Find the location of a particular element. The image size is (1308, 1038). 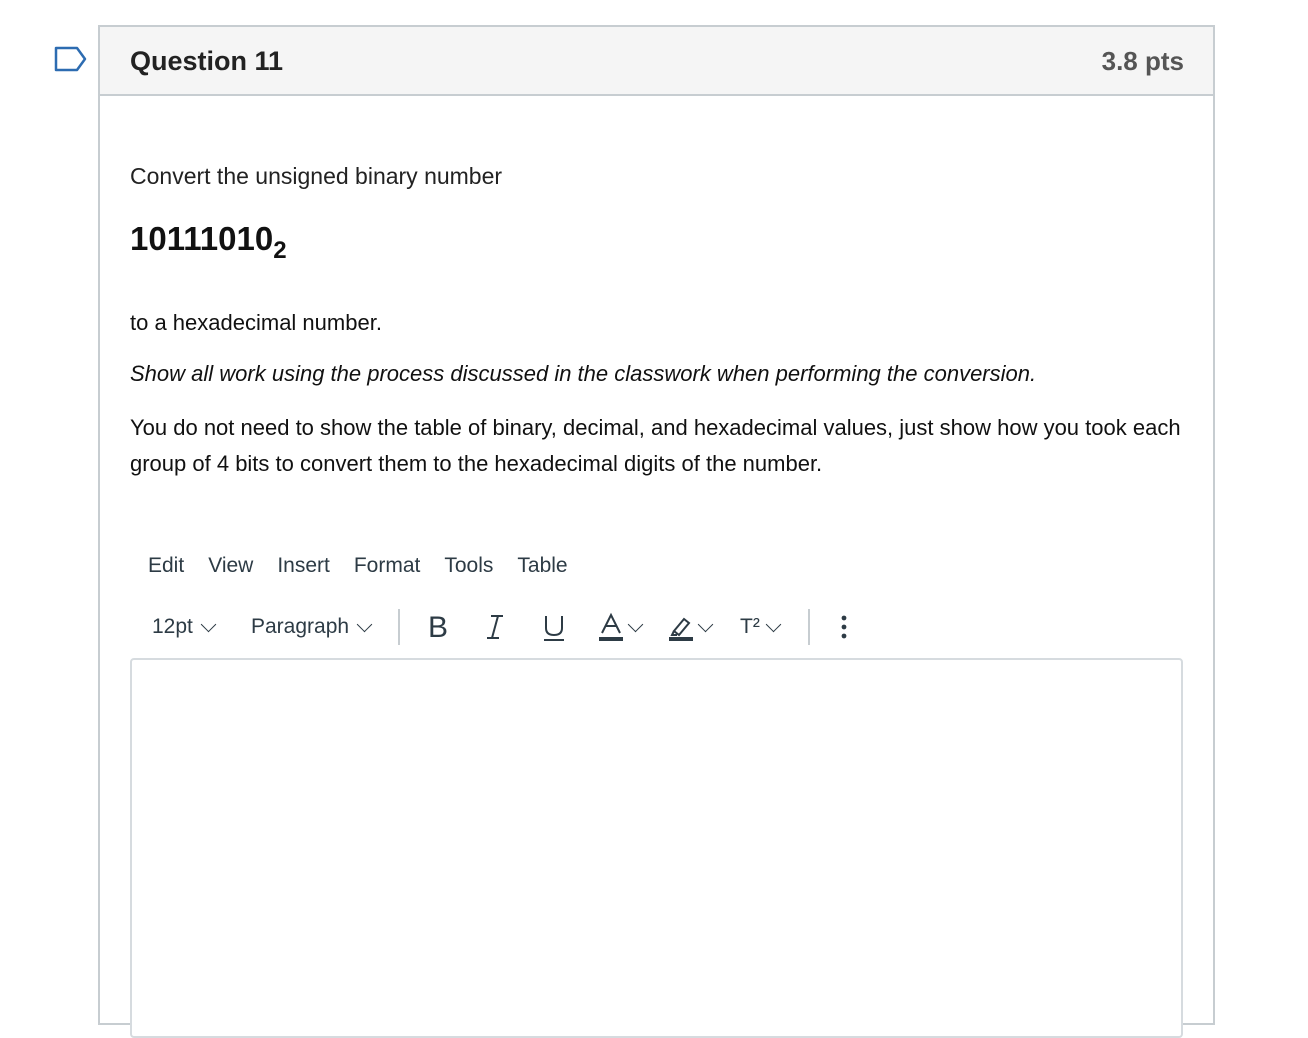

block-format-value: Paragraph is located at coordinates (300, 626).